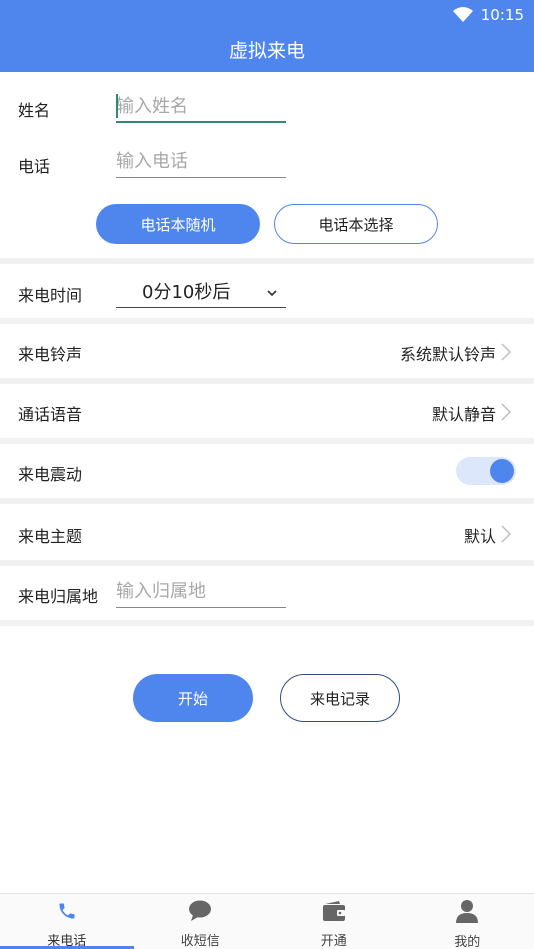 The image size is (534, 949). Describe the element at coordinates (67, 941) in the screenshot. I see `tab-label: 来电话` at that location.